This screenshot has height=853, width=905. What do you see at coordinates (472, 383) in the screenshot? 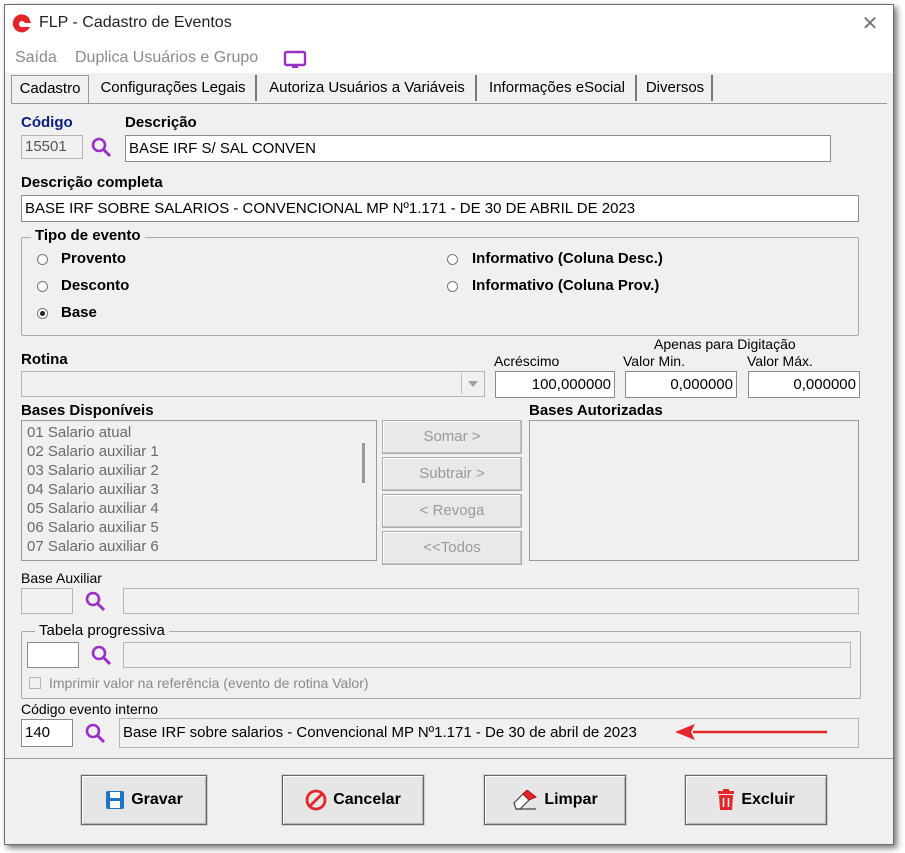
I see `chevron-down-icon` at bounding box center [472, 383].